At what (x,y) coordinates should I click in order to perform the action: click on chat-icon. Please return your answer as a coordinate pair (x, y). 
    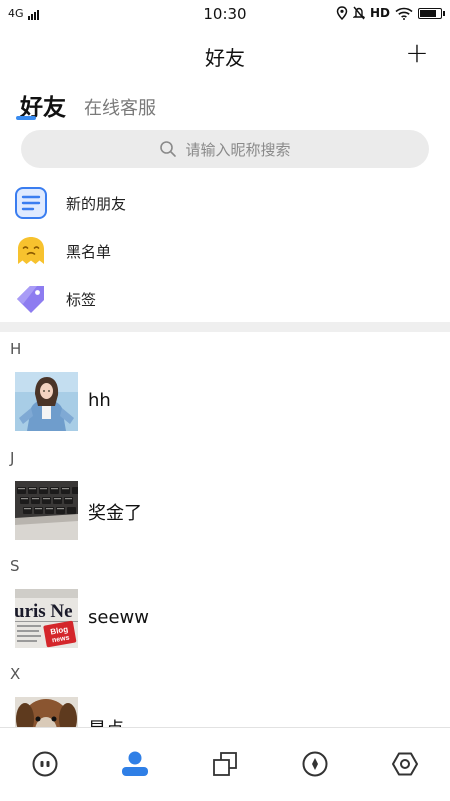
    Looking at the image, I should click on (45, 764).